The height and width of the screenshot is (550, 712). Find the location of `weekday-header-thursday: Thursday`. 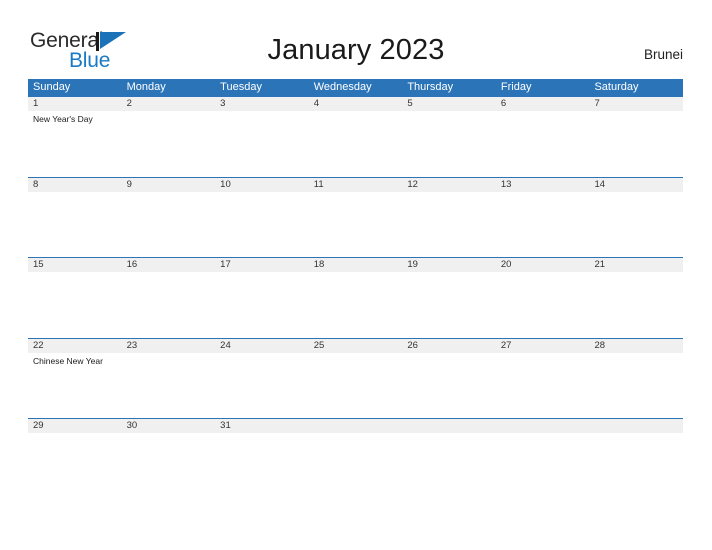

weekday-header-thursday: Thursday is located at coordinates (430, 87).